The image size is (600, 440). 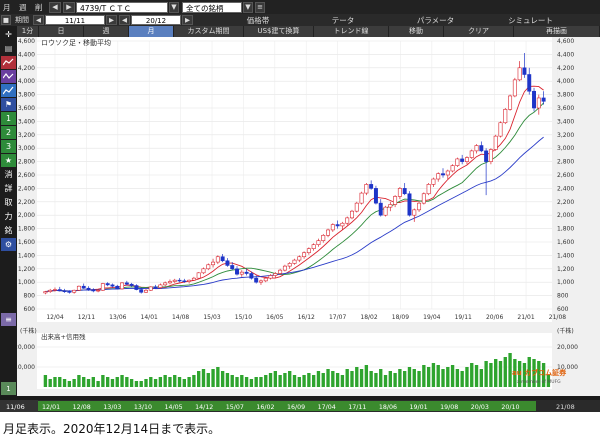 What do you see at coordinates (8, 76) in the screenshot?
I see `line-chart-icon` at bounding box center [8, 76].